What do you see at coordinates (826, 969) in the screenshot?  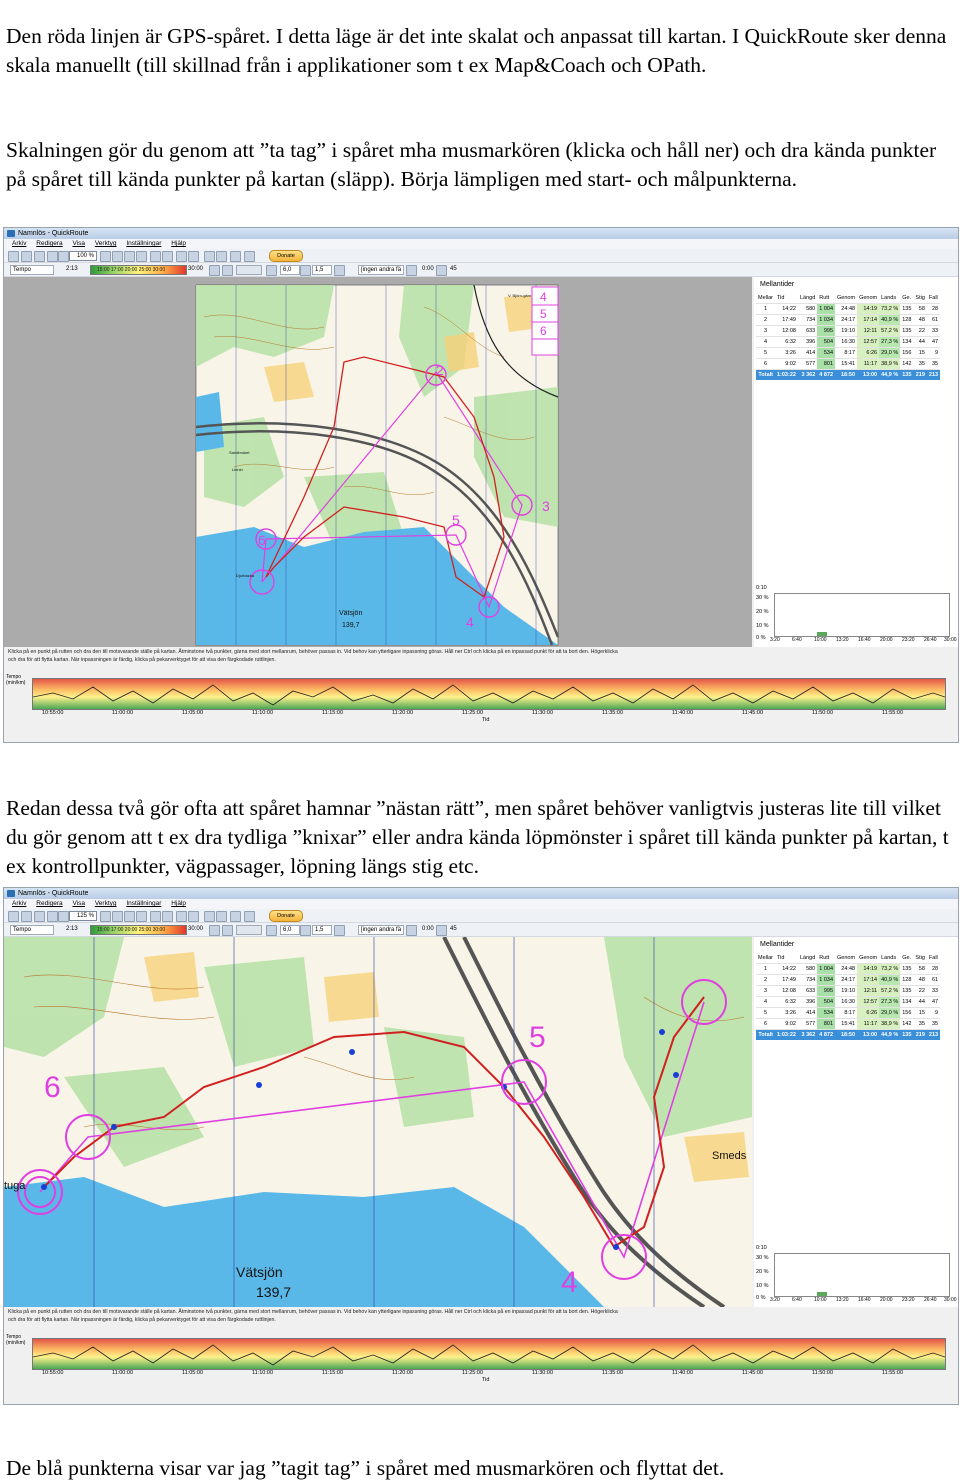 I see `cell: 1 004` at bounding box center [826, 969].